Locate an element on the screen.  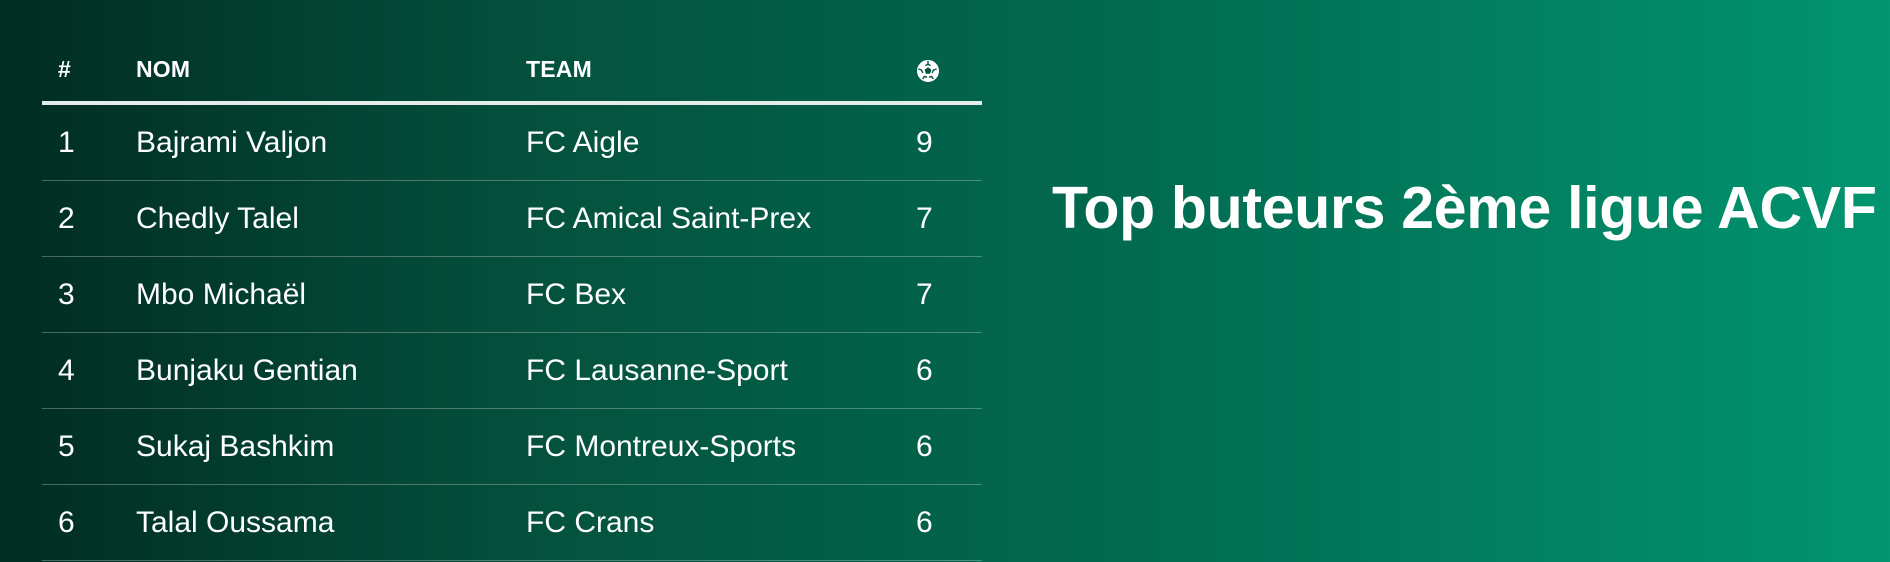
row-player-name: Talal Oussama is located at coordinates (331, 522).